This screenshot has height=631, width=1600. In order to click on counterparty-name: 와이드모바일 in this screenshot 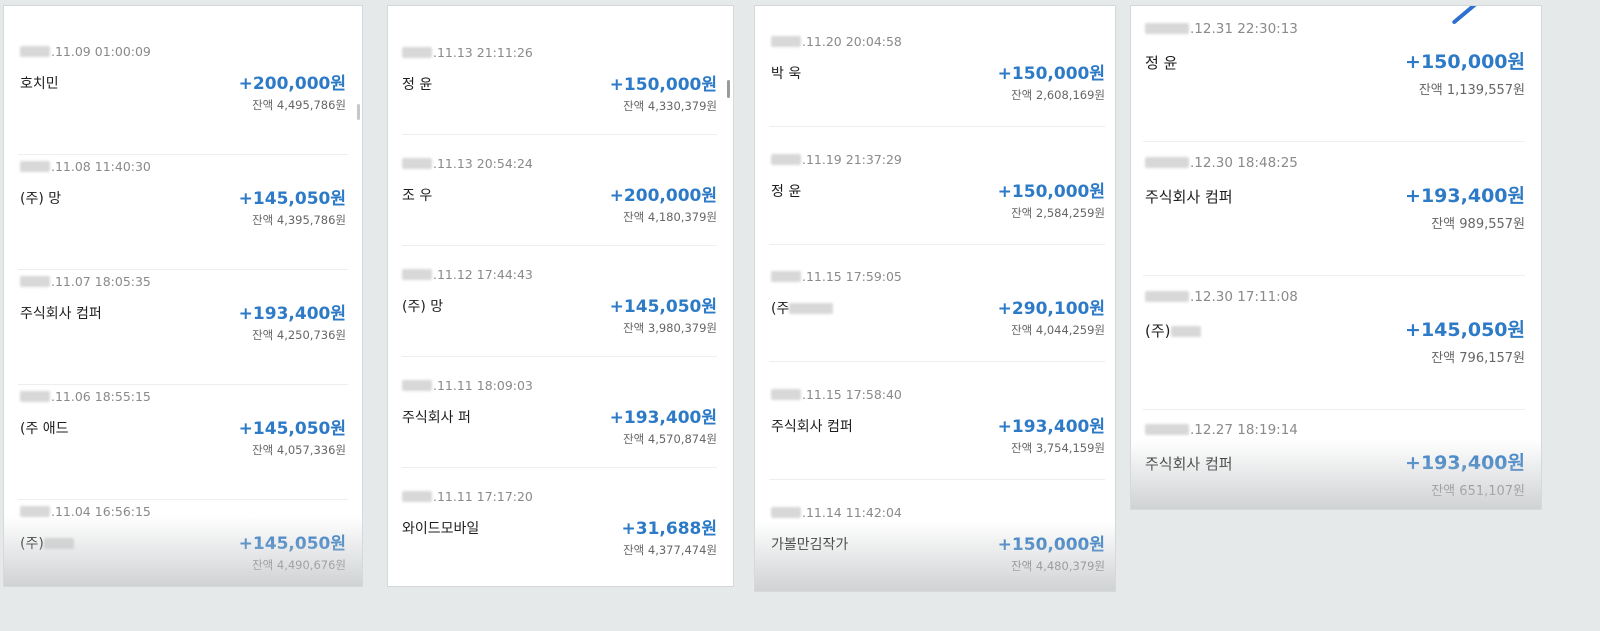, I will do `click(441, 529)`.